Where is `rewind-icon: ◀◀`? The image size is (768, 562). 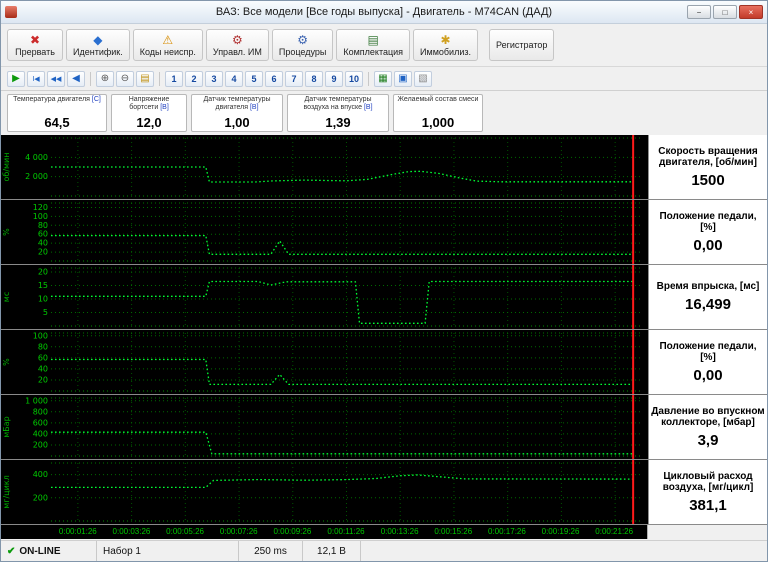 rewind-icon: ◀◀ is located at coordinates (56, 79).